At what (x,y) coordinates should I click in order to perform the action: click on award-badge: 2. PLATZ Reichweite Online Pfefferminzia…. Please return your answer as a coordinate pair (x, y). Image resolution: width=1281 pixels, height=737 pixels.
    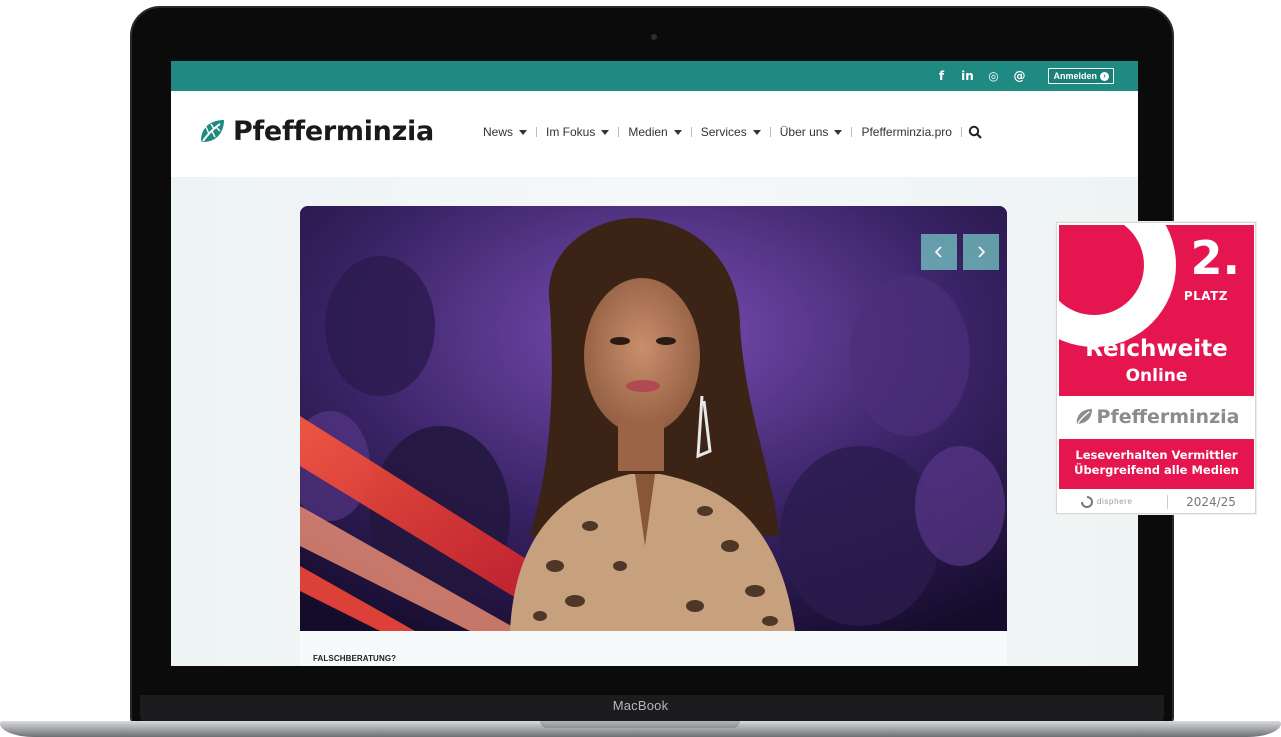
    Looking at the image, I should click on (1156, 368).